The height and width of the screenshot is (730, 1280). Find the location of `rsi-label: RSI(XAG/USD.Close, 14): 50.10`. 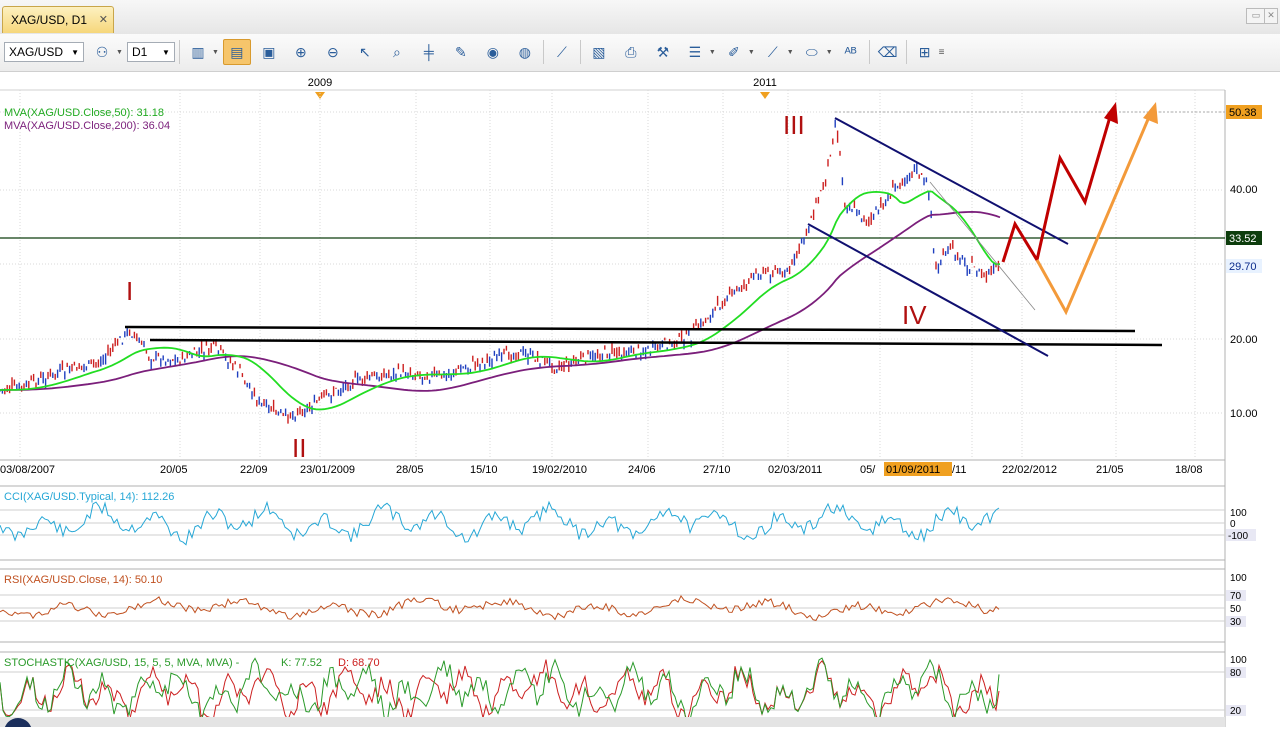

rsi-label: RSI(XAG/USD.Close, 14): 50.10 is located at coordinates (83, 580).